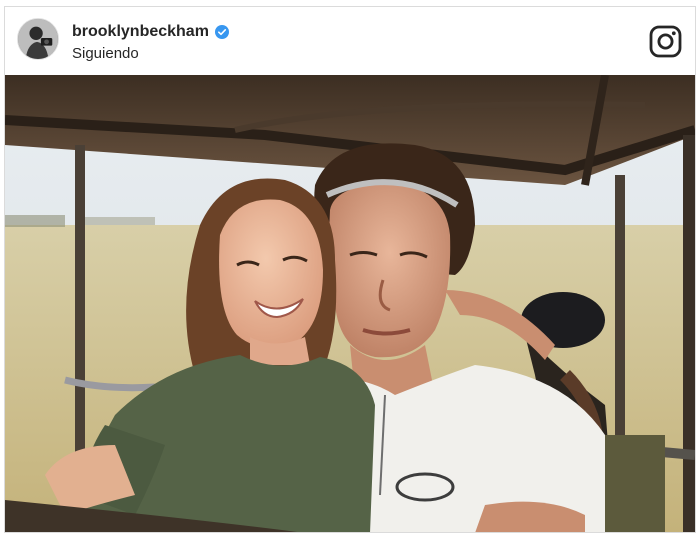 The width and height of the screenshot is (700, 537). Describe the element at coordinates (350, 41) in the screenshot. I see `post-header: brooklynbeckham Siguiendo` at that location.